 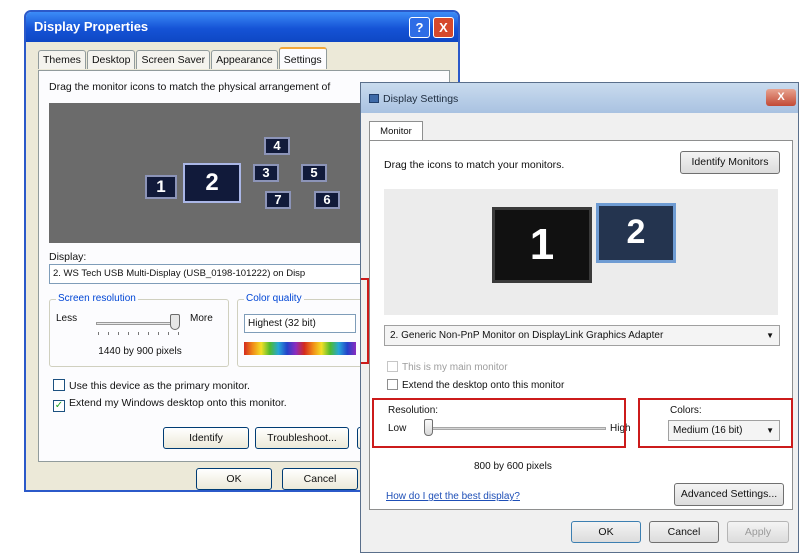 What do you see at coordinates (111, 59) in the screenshot?
I see `tab-desktop: Desktop` at bounding box center [111, 59].